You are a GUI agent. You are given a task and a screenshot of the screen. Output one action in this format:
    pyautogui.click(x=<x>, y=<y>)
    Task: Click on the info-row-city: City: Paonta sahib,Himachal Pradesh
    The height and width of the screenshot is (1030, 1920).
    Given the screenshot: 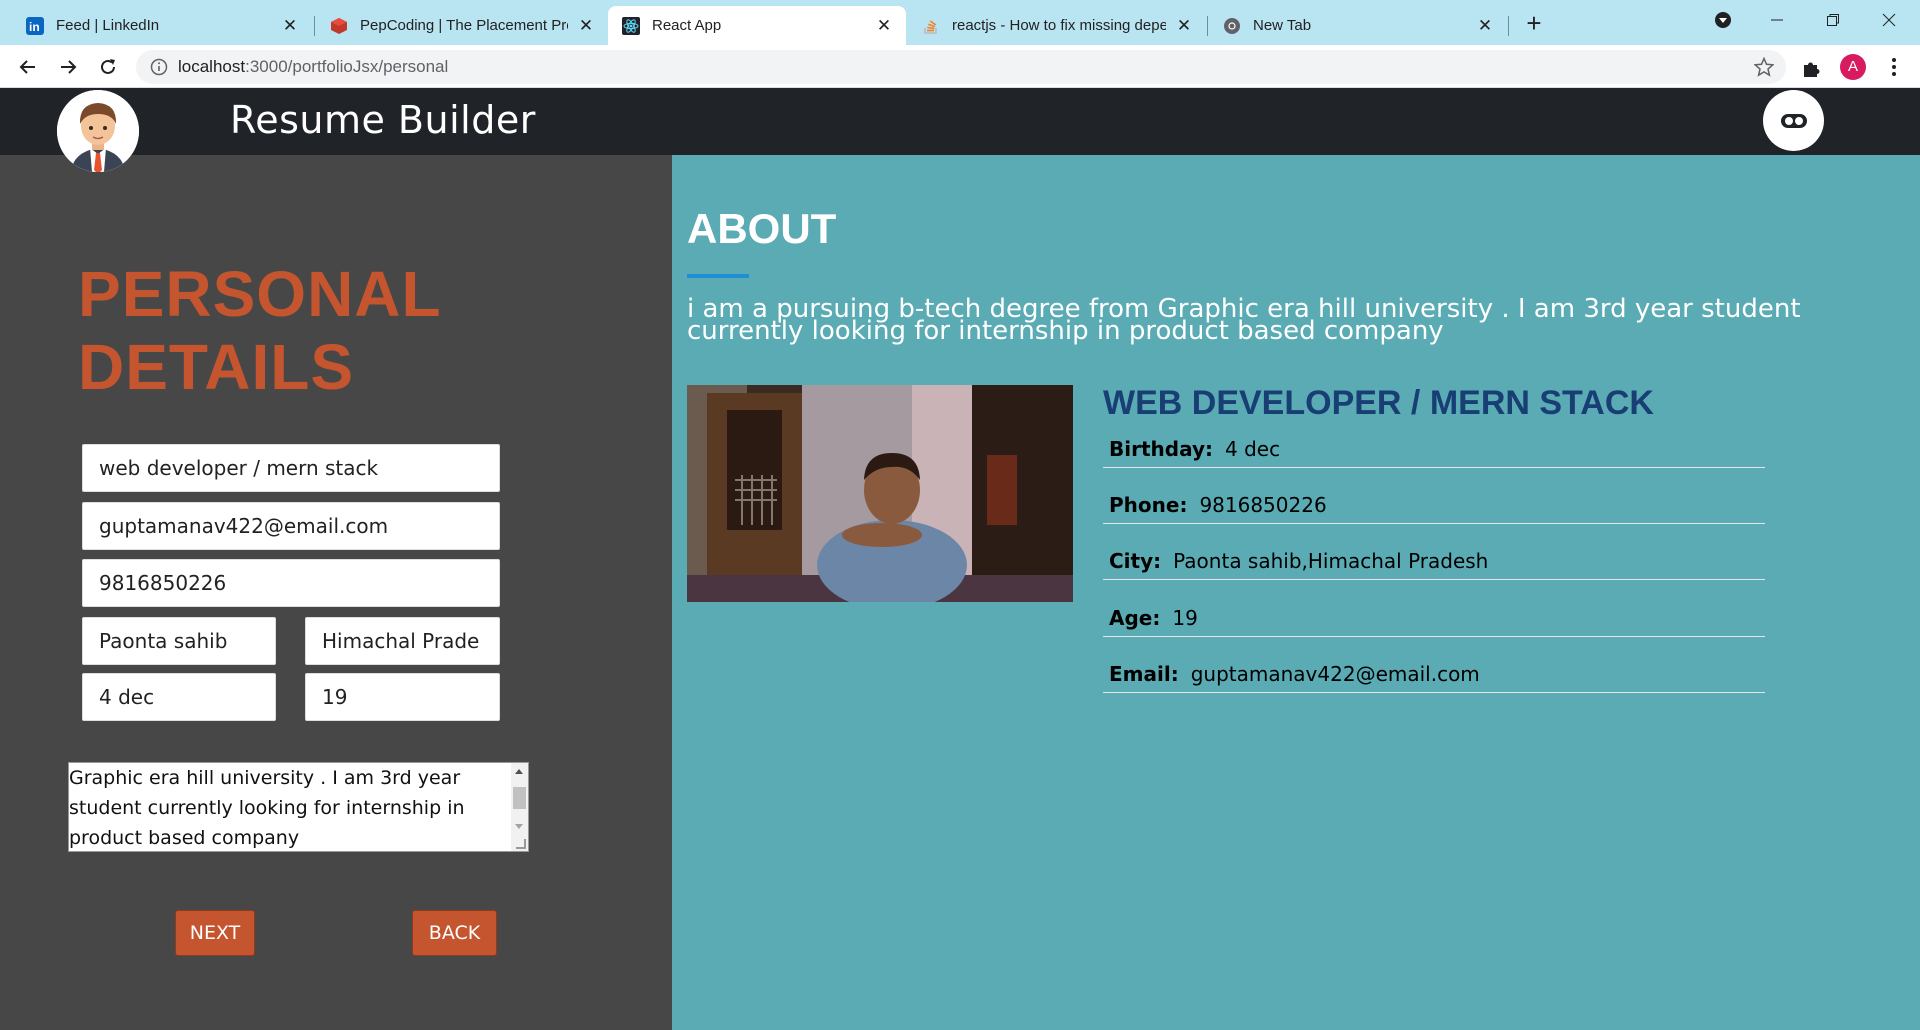 What is the action you would take?
    pyautogui.click(x=1434, y=561)
    